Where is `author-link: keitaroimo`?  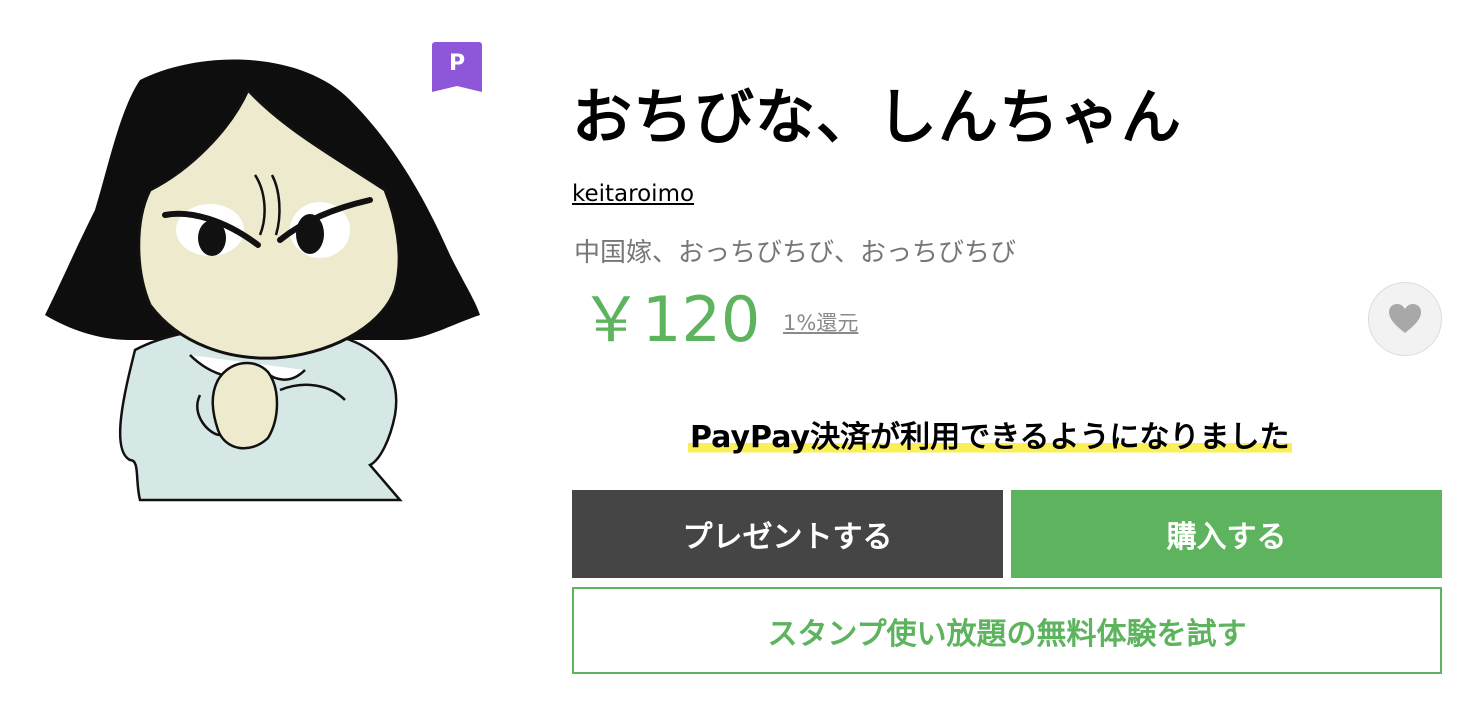
author-link: keitaroimo is located at coordinates (633, 194).